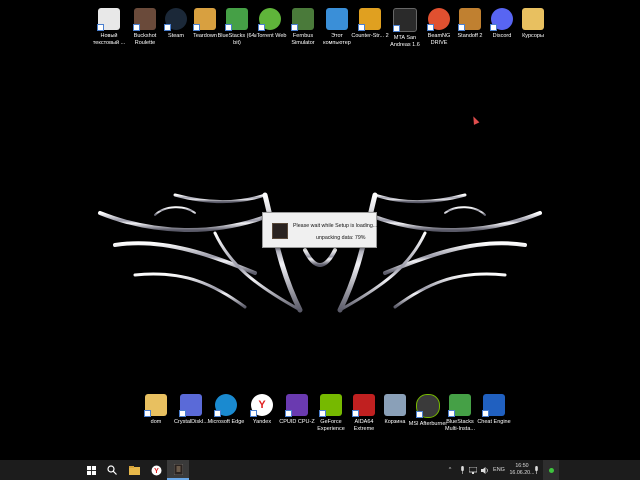  Describe the element at coordinates (108, 19) in the screenshot. I see `text-file-icon` at that location.